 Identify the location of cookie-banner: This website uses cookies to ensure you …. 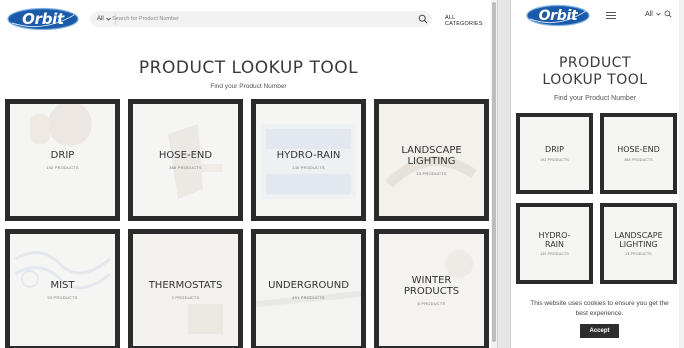
(599, 322).